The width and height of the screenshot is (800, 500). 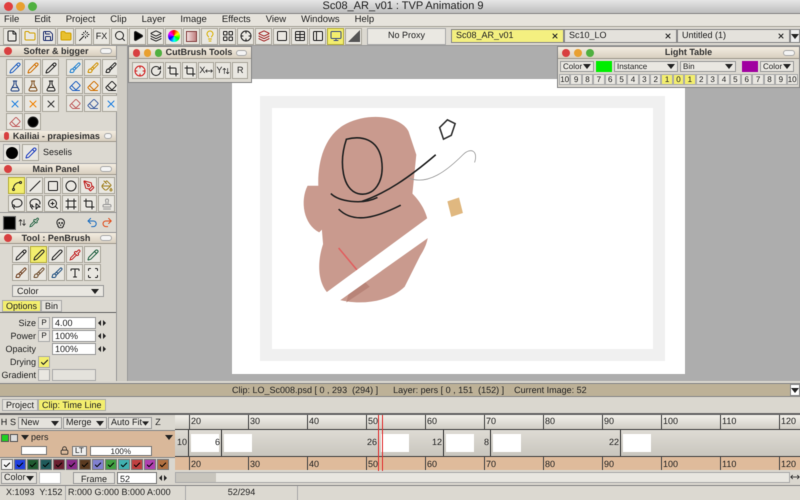 What do you see at coordinates (240, 71) in the screenshot?
I see `tool-button: R` at bounding box center [240, 71].